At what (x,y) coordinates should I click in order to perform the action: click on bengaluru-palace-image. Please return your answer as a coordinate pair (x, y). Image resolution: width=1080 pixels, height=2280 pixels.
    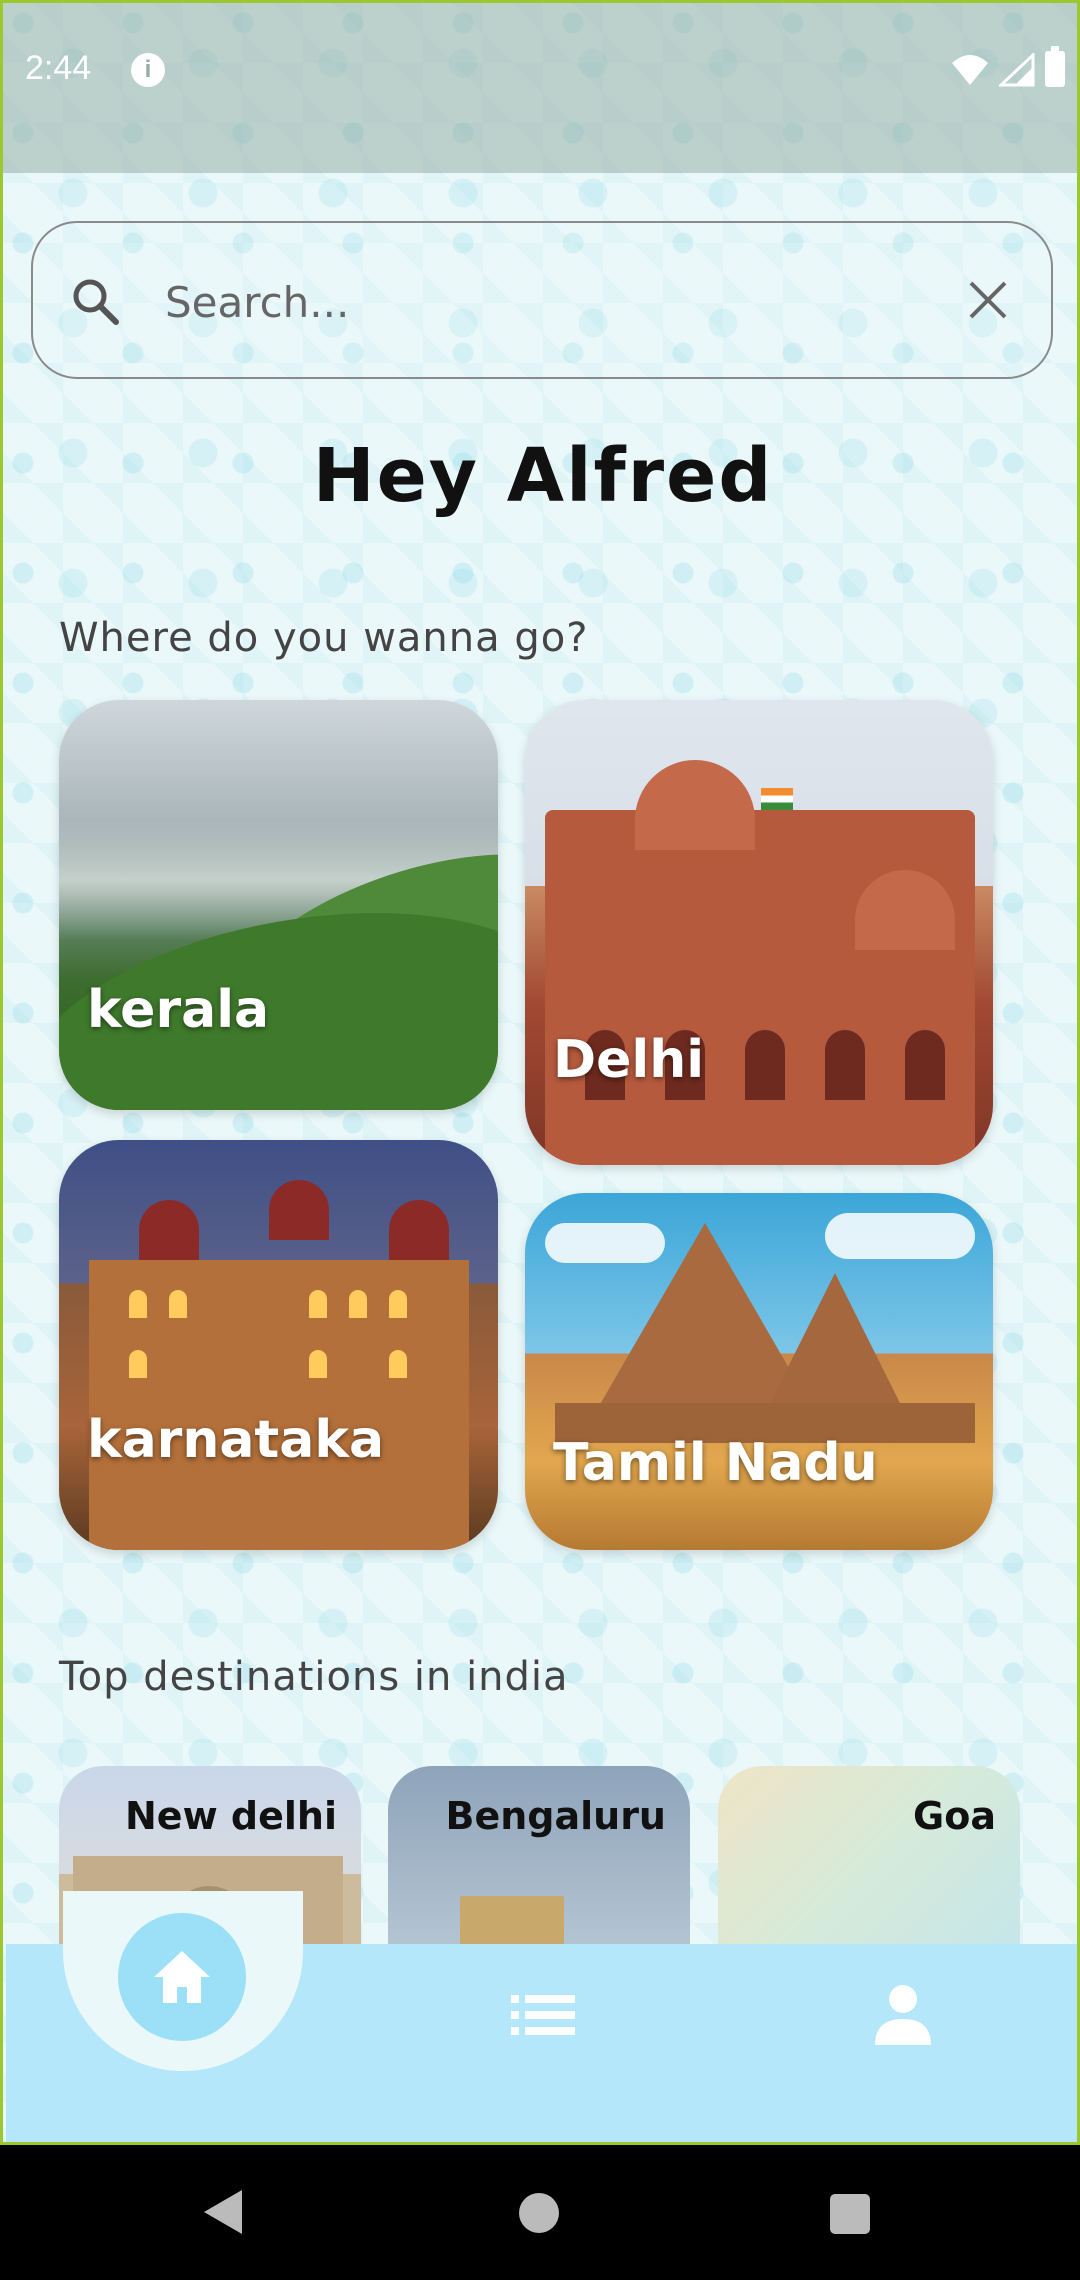
    Looking at the image, I should click on (512, 1921).